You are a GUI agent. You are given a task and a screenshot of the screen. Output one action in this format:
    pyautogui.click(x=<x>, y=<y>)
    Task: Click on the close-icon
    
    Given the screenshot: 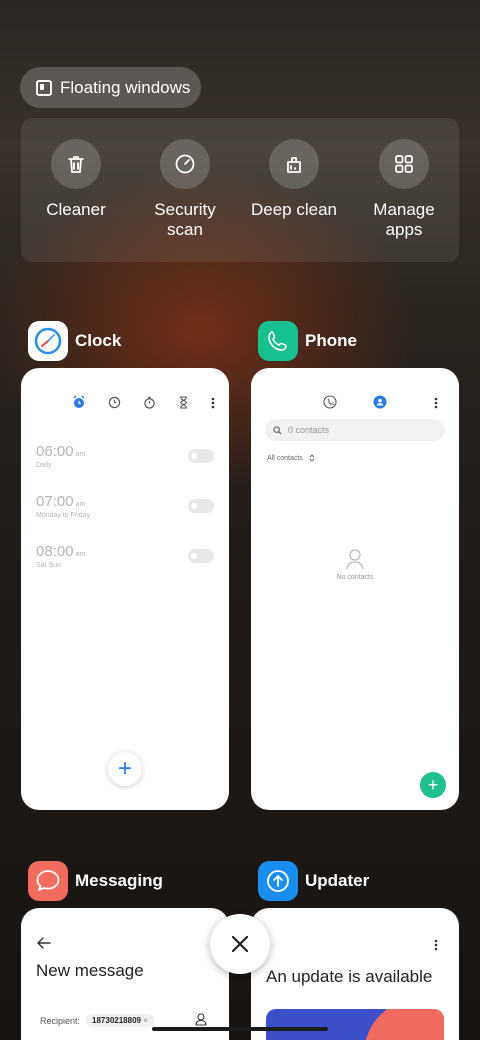 What is the action you would take?
    pyautogui.click(x=240, y=944)
    